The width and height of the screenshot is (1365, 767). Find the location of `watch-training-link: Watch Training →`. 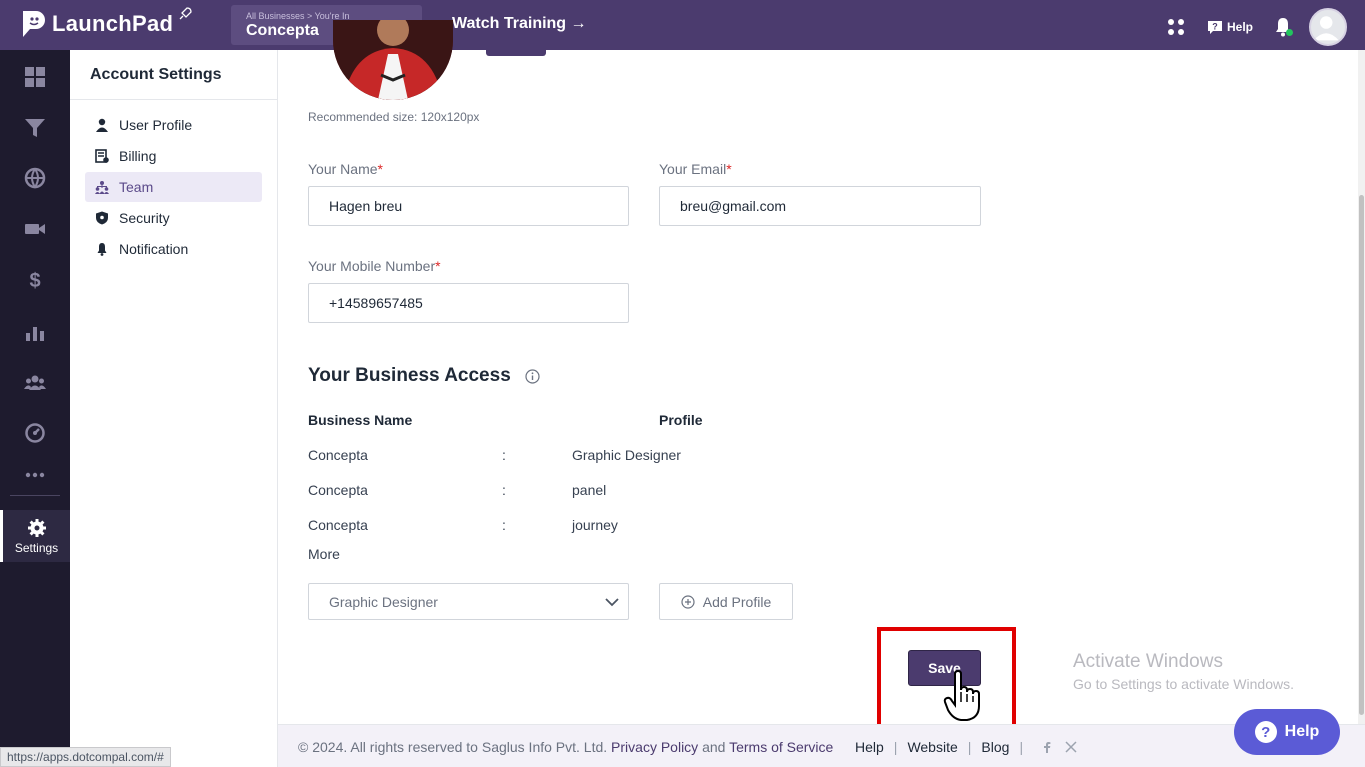

watch-training-link: Watch Training → is located at coordinates (519, 24).